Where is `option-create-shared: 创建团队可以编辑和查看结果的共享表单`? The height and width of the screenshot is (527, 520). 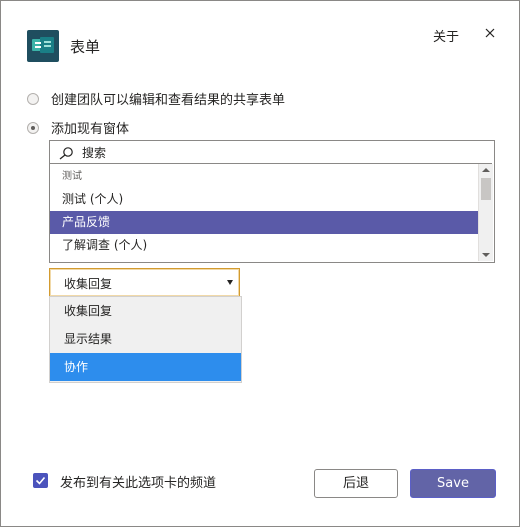
option-create-shared: 创建团队可以编辑和查看结果的共享表单 is located at coordinates (156, 98).